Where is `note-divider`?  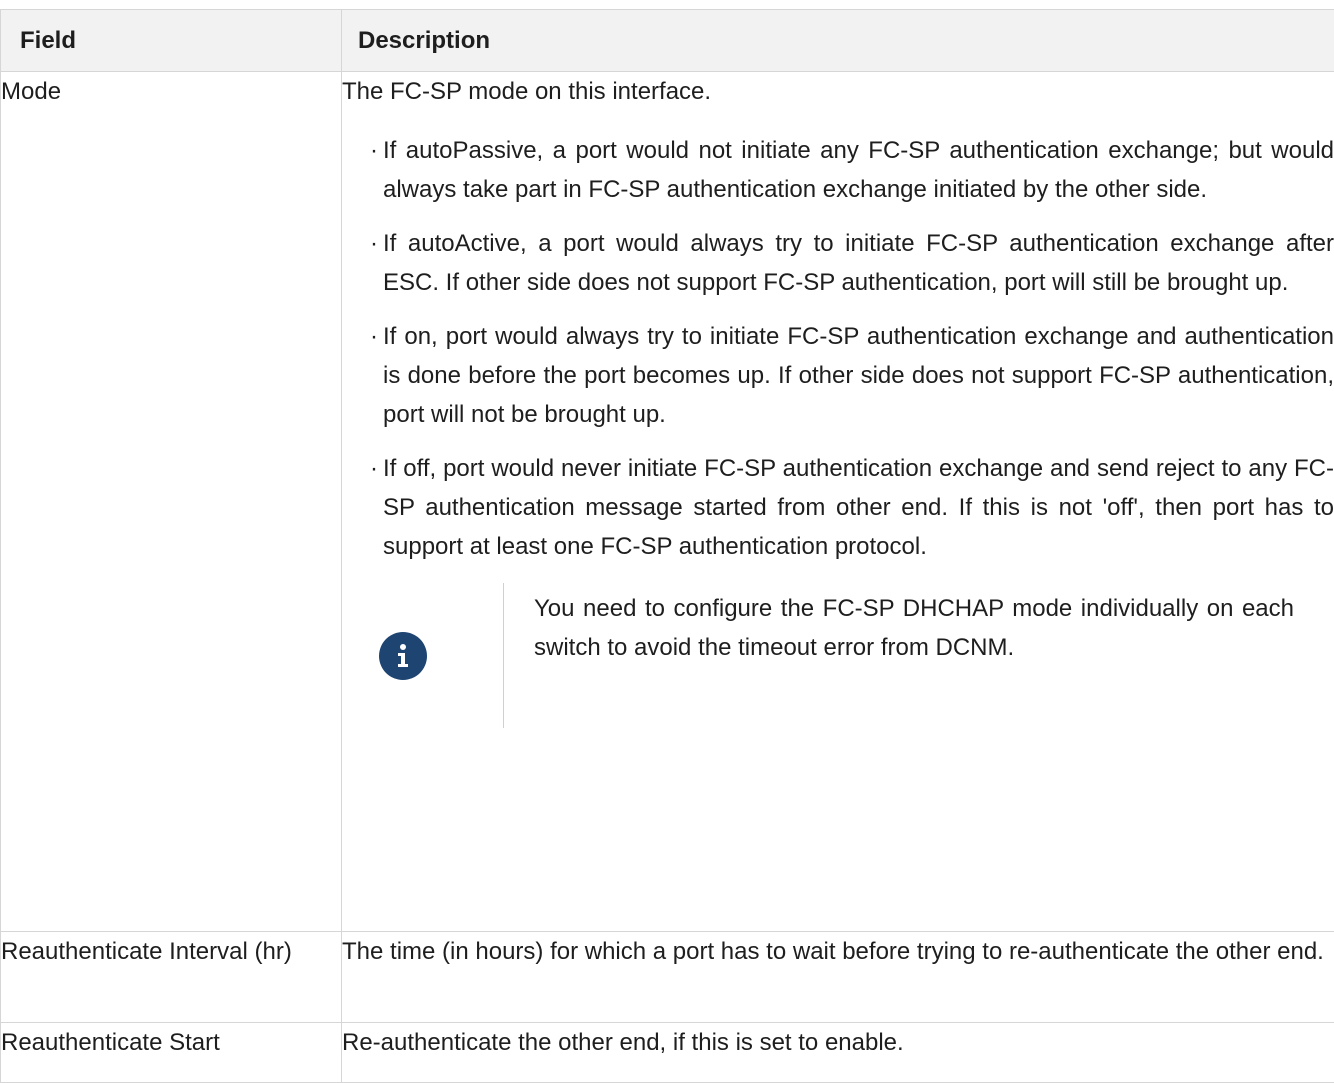
note-divider is located at coordinates (503, 655).